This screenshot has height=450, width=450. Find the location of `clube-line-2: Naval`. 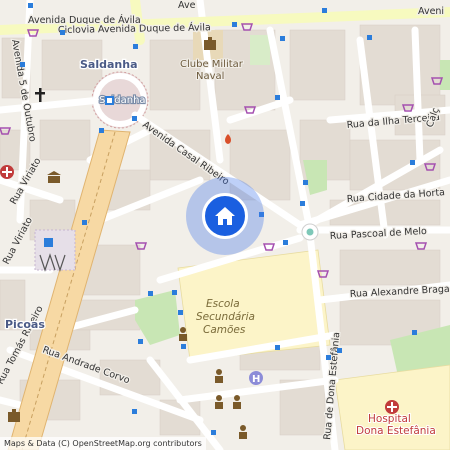

clube-line-2: Naval is located at coordinates (210, 76).